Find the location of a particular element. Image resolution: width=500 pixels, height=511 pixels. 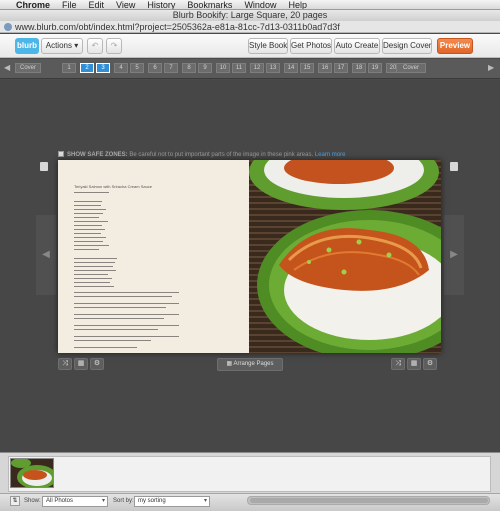

strip-right-arrow-icon: ▶ is located at coordinates (491, 68).